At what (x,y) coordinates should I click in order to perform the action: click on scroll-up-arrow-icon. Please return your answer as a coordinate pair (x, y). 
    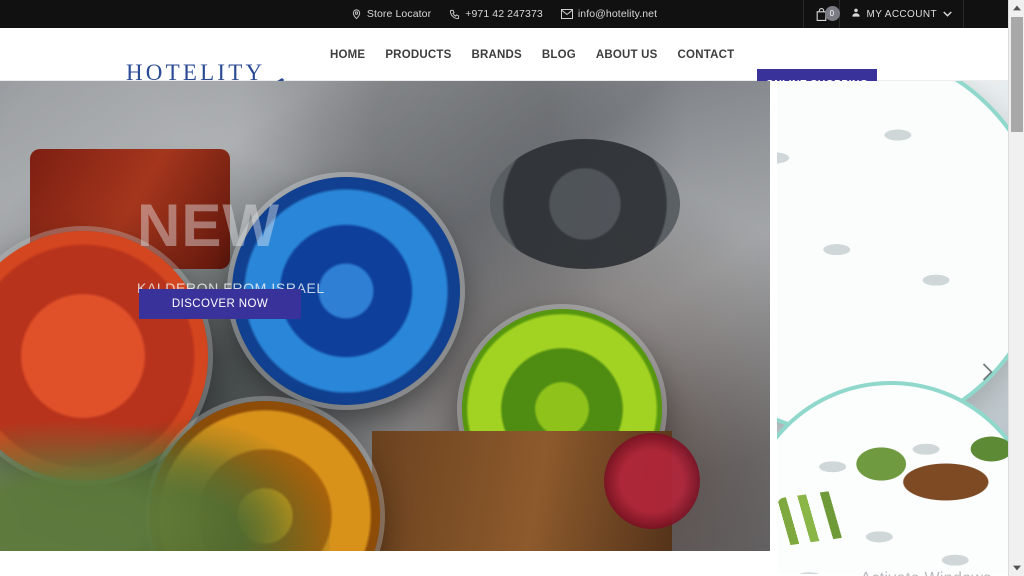
    Looking at the image, I should click on (1016, 8).